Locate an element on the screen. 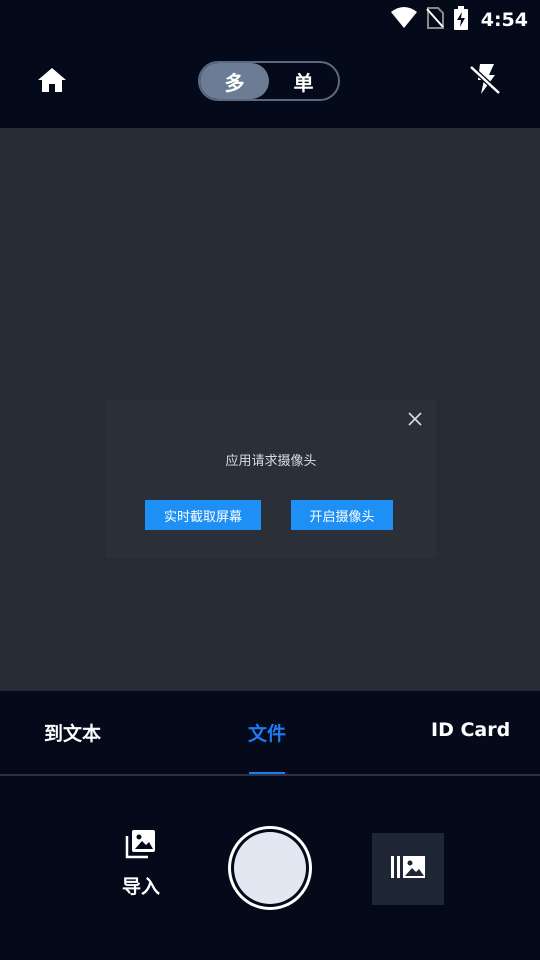 Image resolution: width=540 pixels, height=960 pixels. multi-single-toggle: 多 单 is located at coordinates (269, 81).